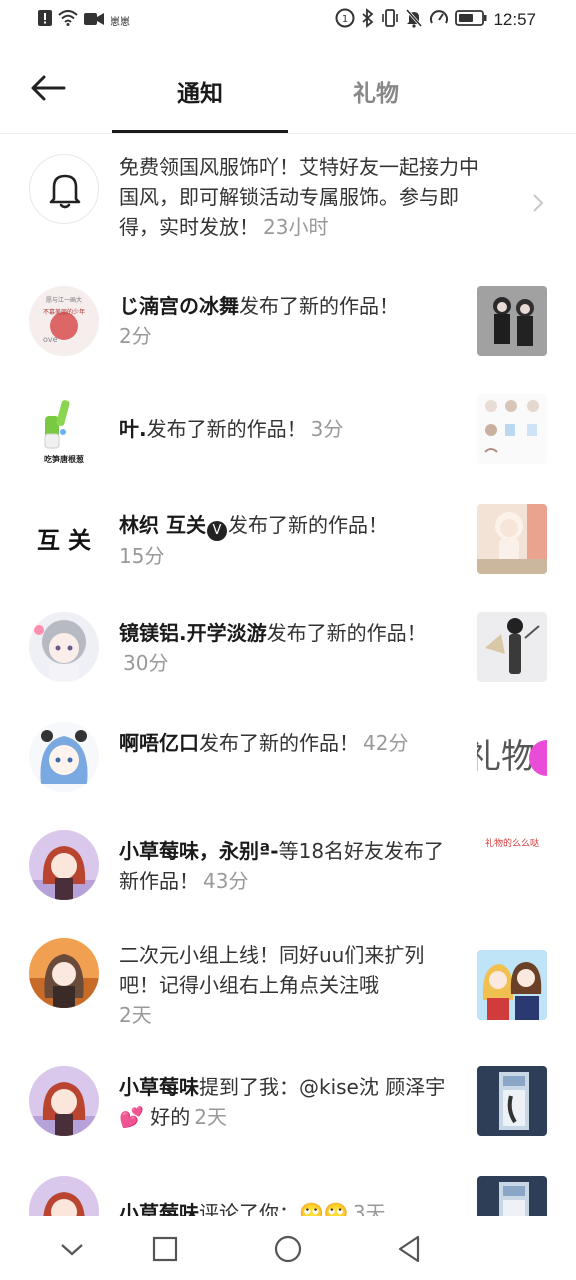 This screenshot has width=576, height=1280. I want to click on top-header: 通知 礼物, so click(288, 89).